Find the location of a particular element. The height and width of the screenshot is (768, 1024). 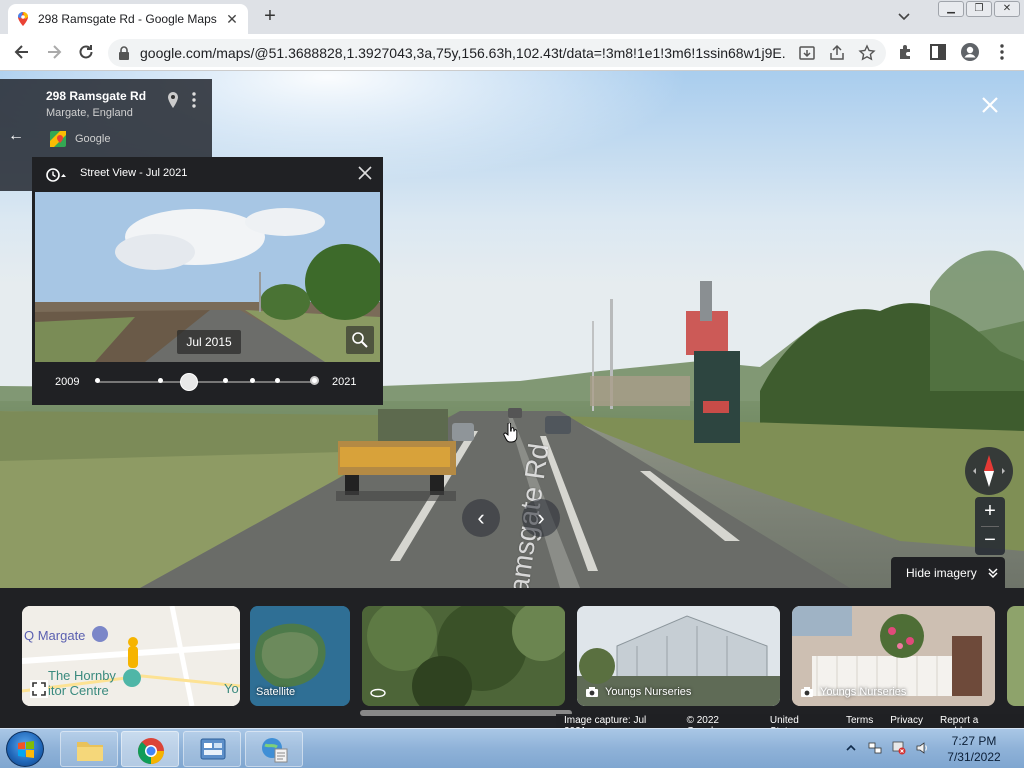

taskbar-chrome is located at coordinates (150, 749).